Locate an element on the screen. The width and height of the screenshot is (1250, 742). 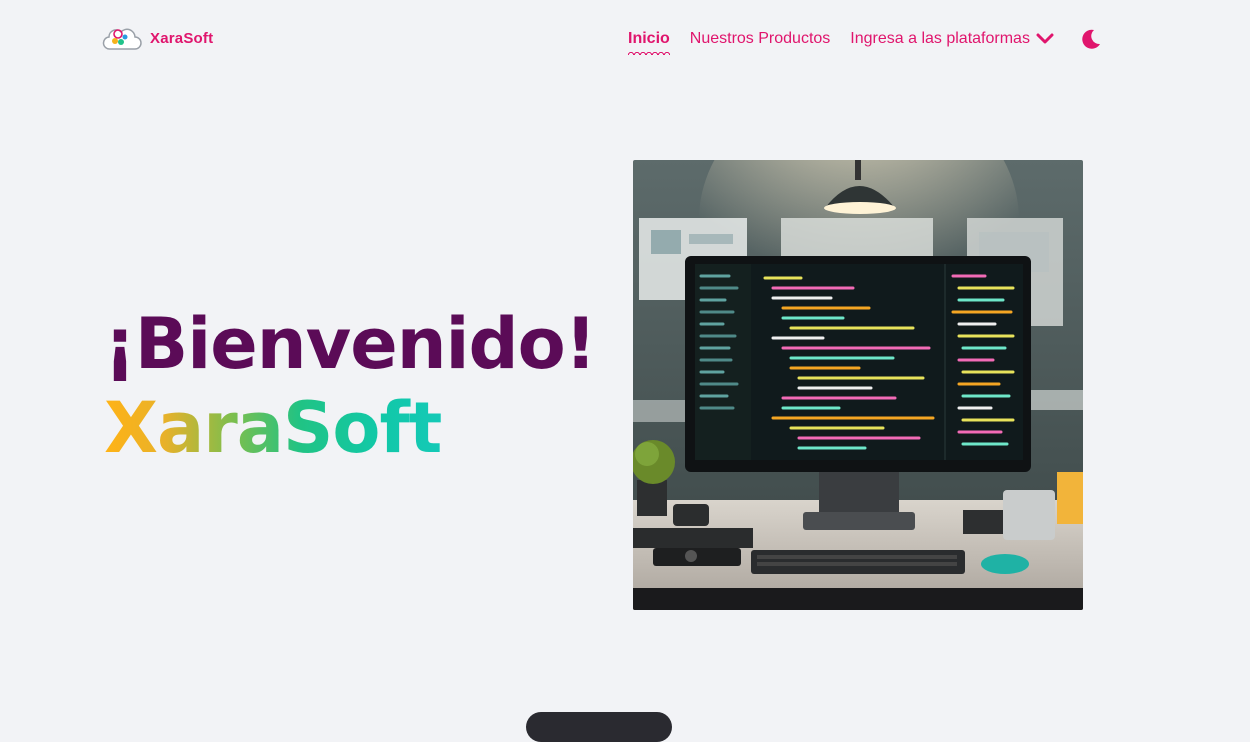
hero-brand-name: XaraSoft is located at coordinates (273, 428).